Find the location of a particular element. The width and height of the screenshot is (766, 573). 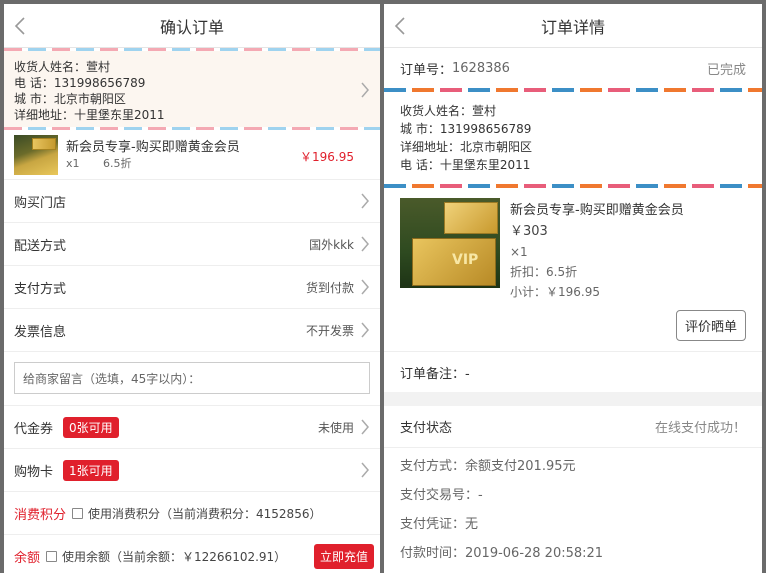

shopping-card-row: 购物卡 1张可用 is located at coordinates (192, 470).